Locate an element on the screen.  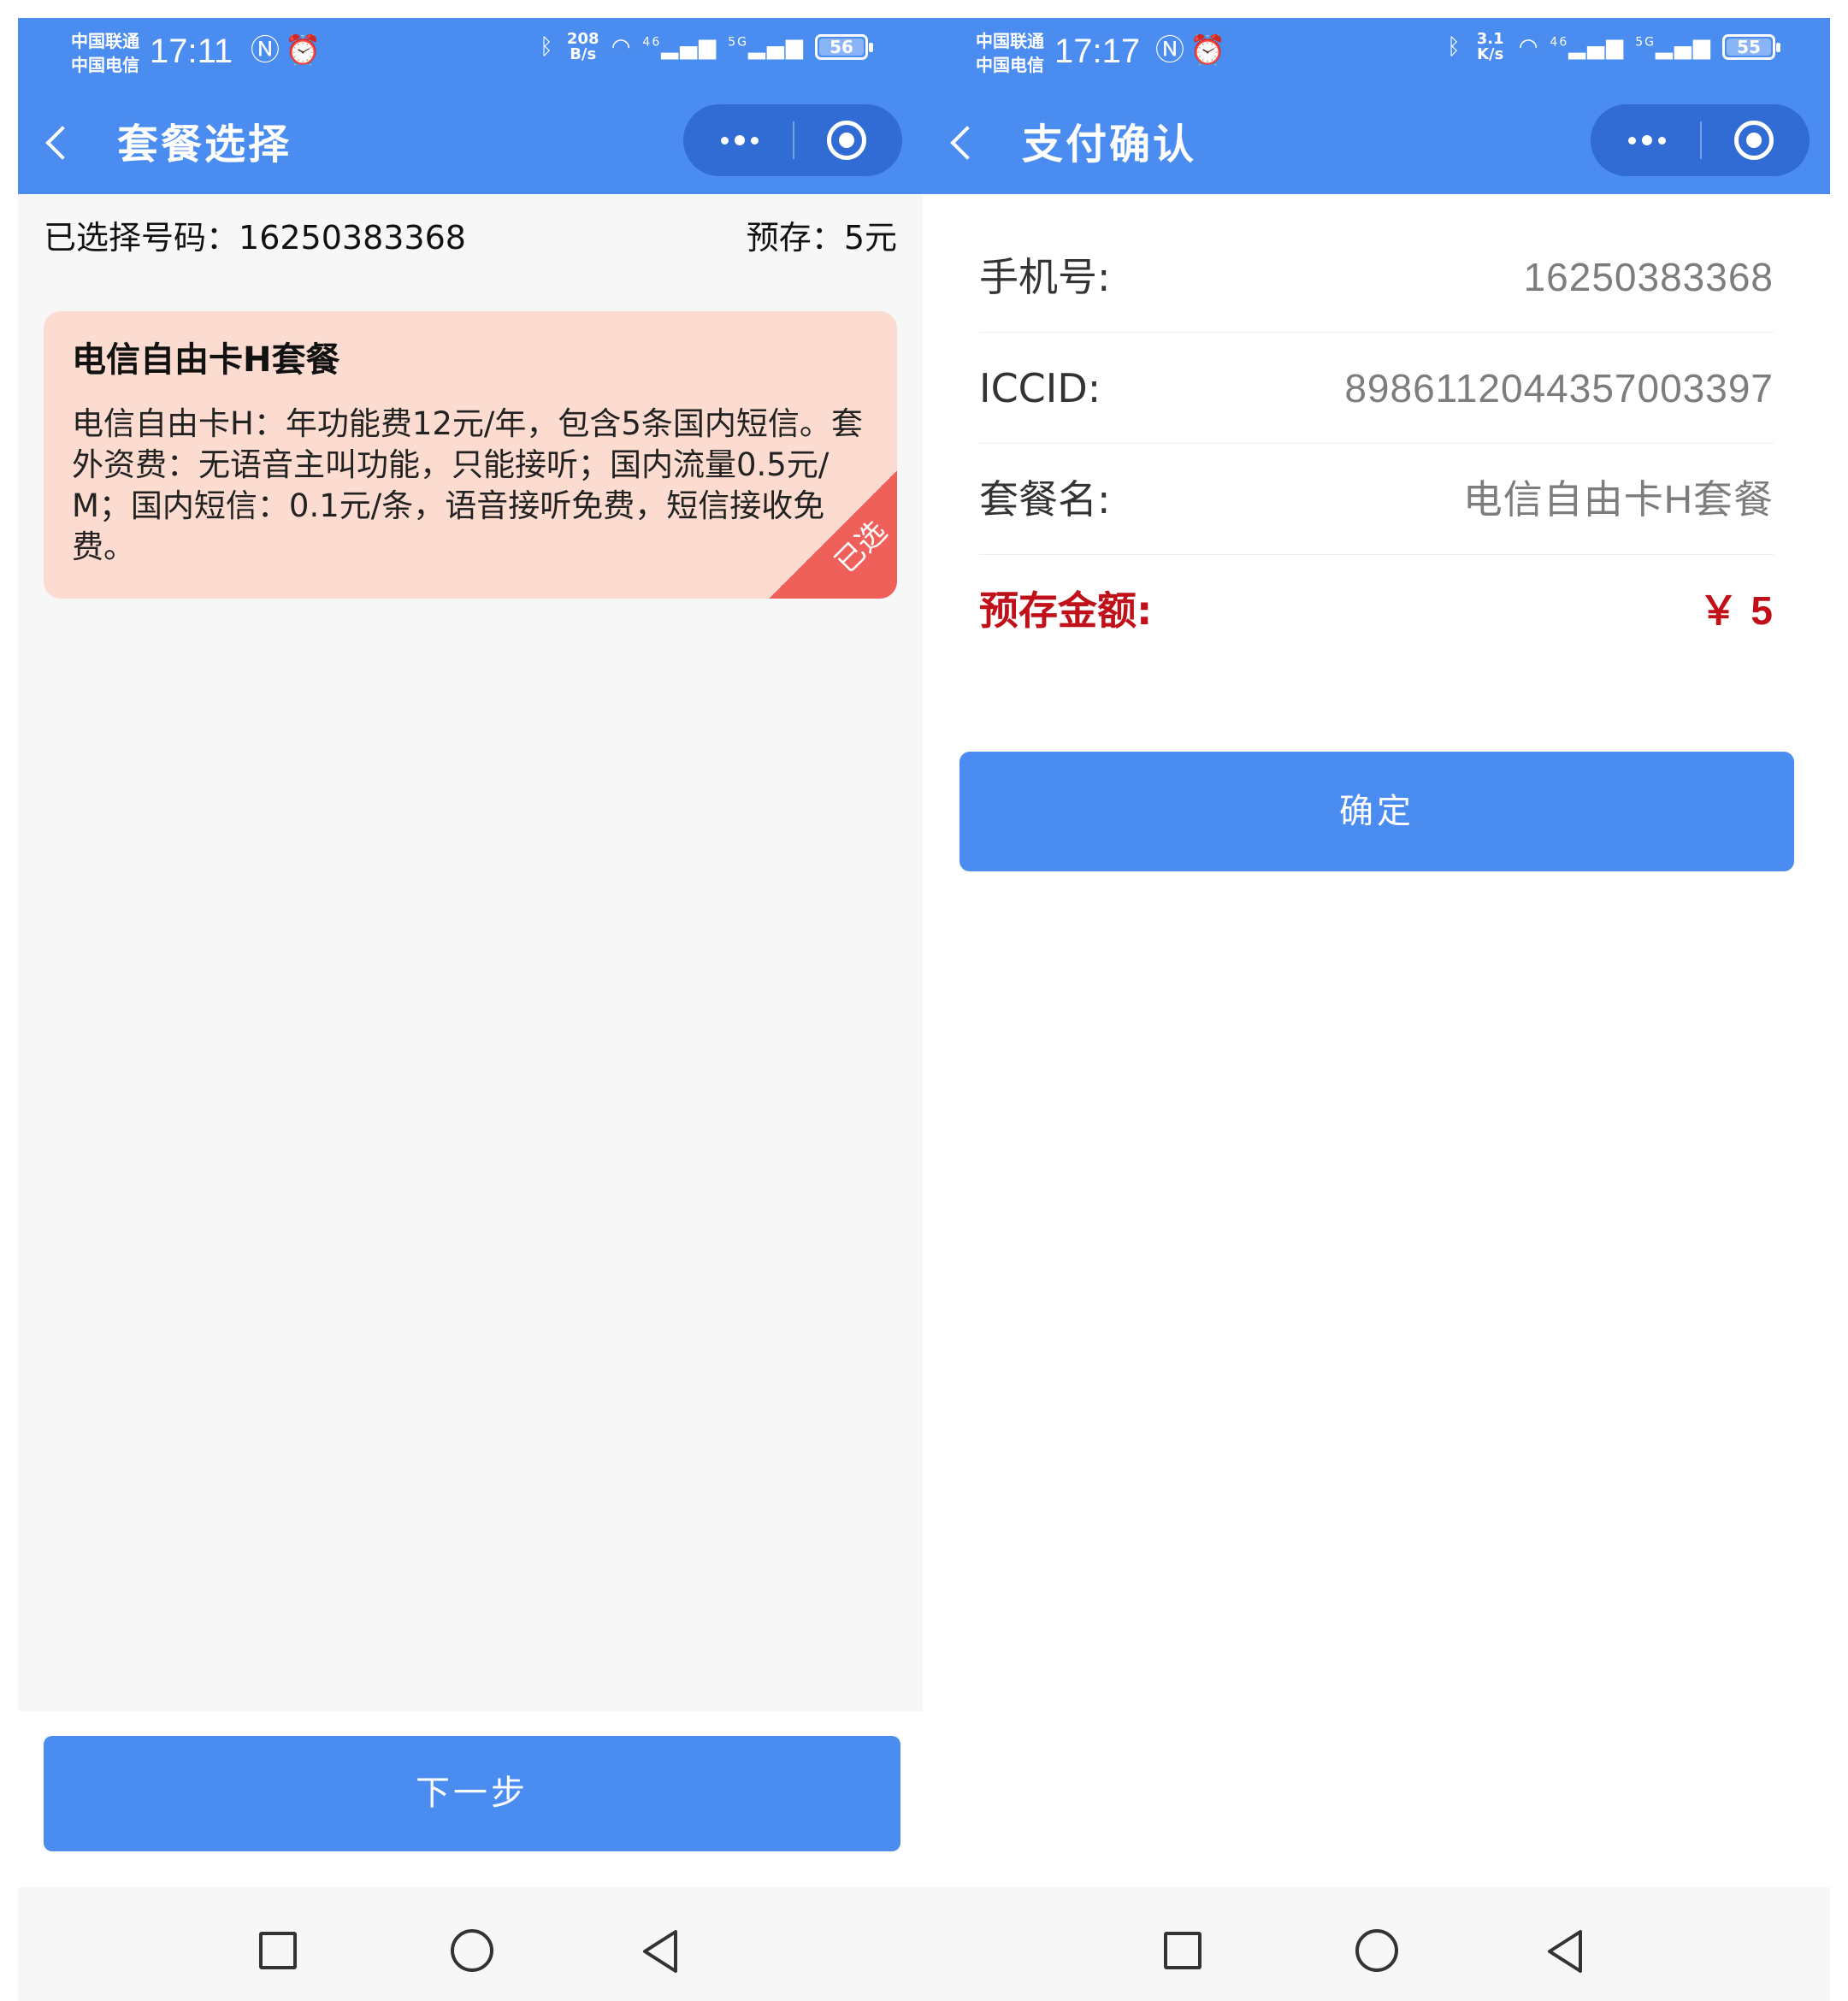
next-step-button: 下一步 is located at coordinates (472, 1793).